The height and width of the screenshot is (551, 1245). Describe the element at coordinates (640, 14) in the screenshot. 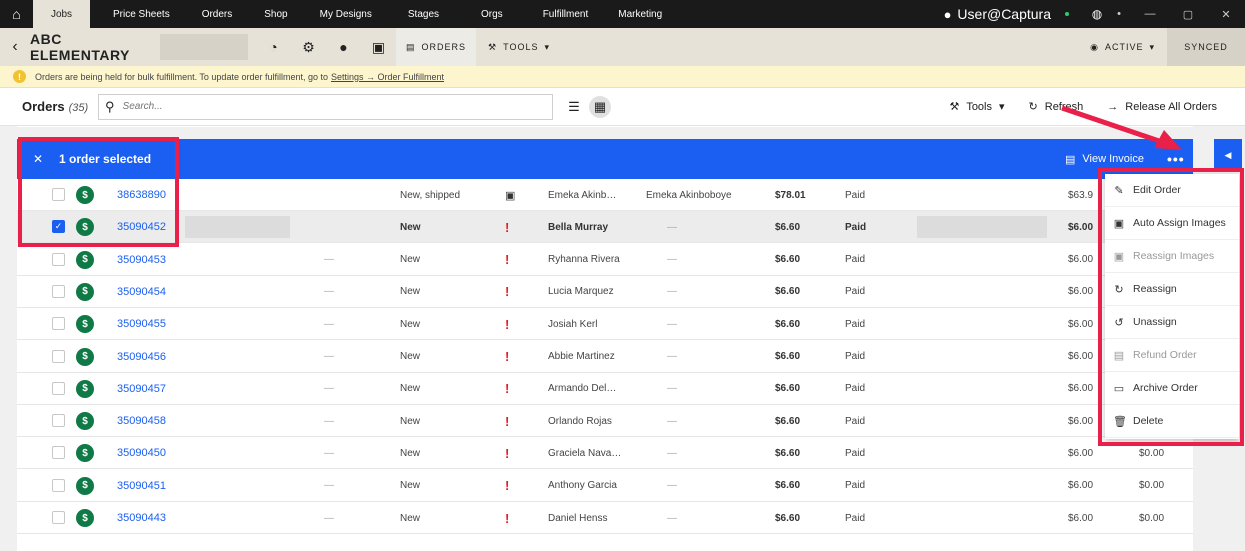

I see `nav-tab-marketing: Marketing` at that location.